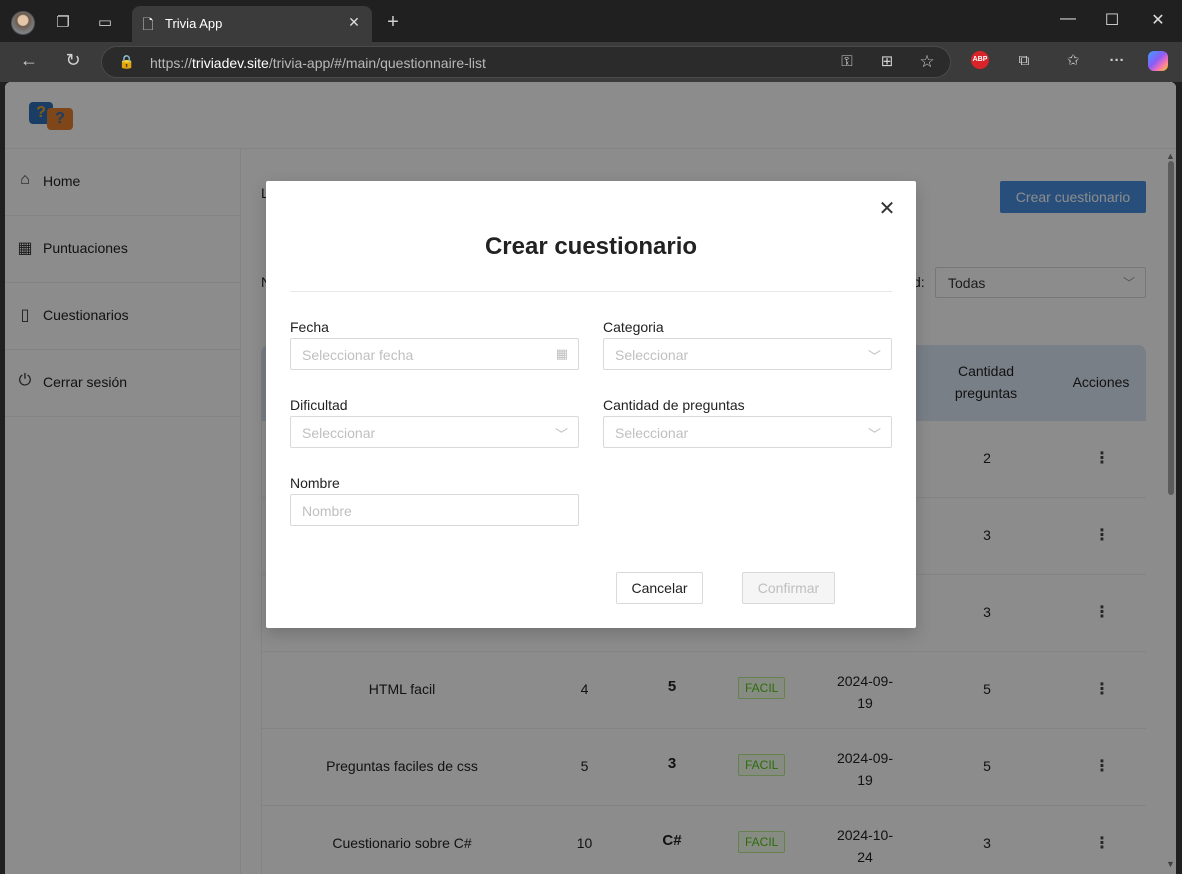  I want to click on fecha-placeholder: Seleccionar fecha, so click(358, 355).